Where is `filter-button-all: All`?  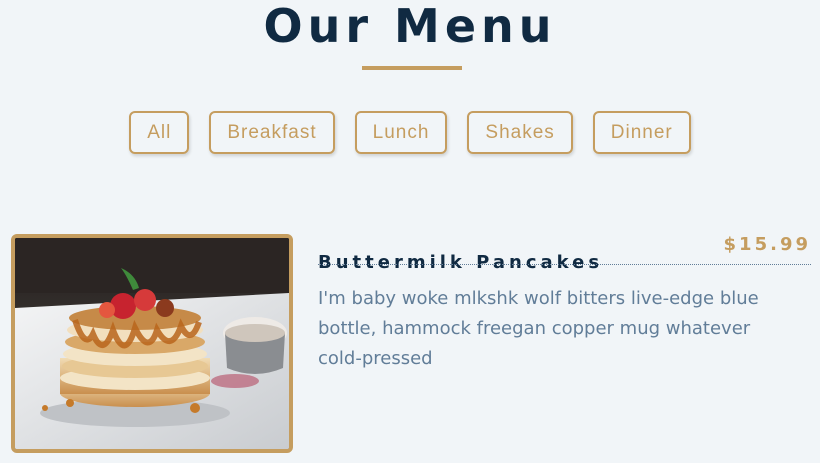
filter-button-all: All is located at coordinates (159, 132).